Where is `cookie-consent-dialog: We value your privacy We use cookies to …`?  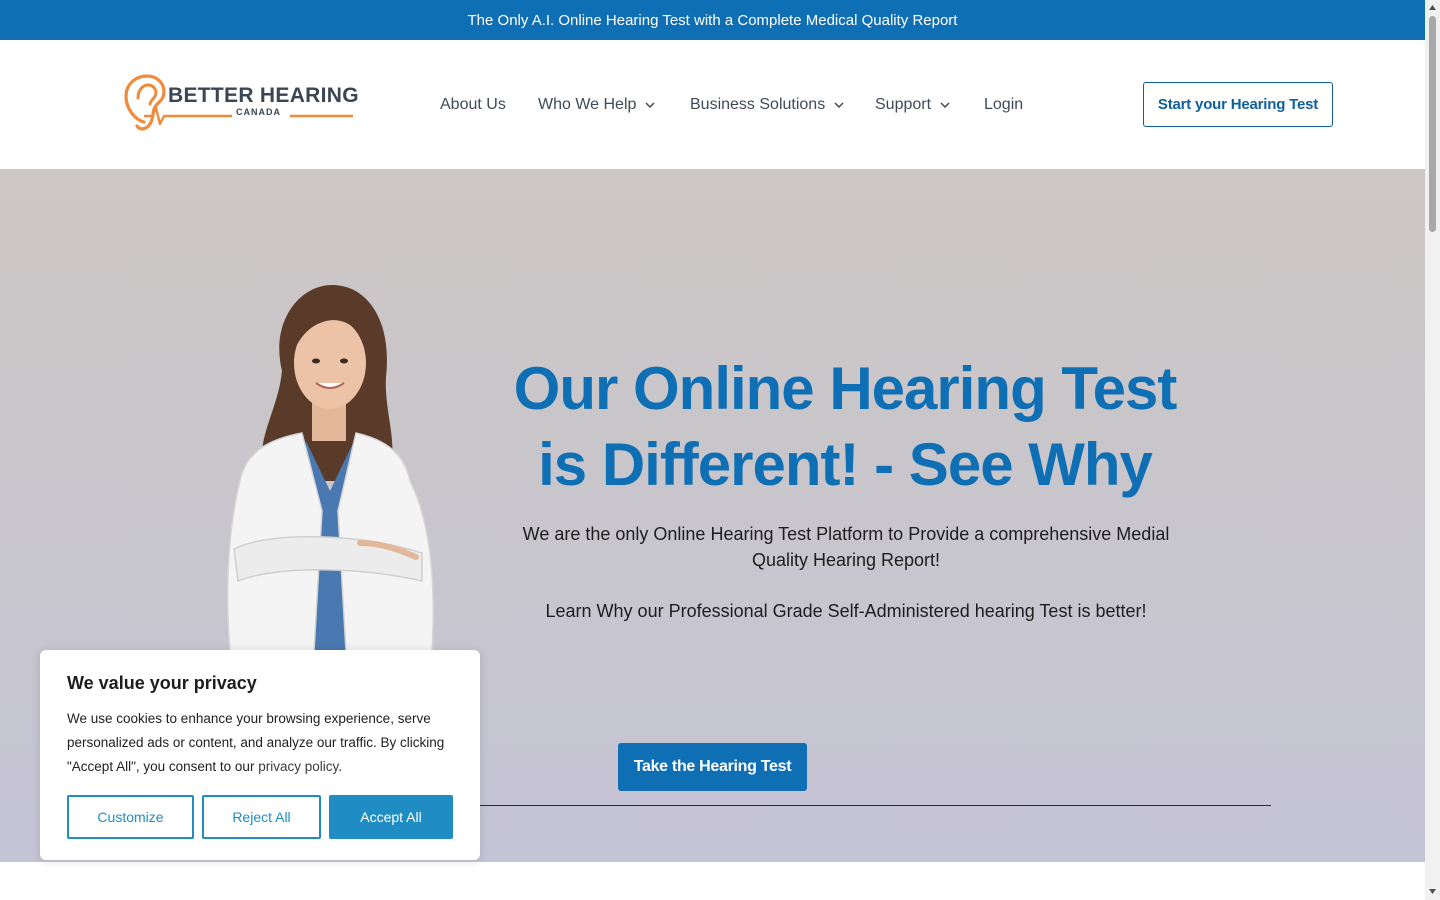
cookie-consent-dialog: We value your privacy We use cookies to … is located at coordinates (260, 755).